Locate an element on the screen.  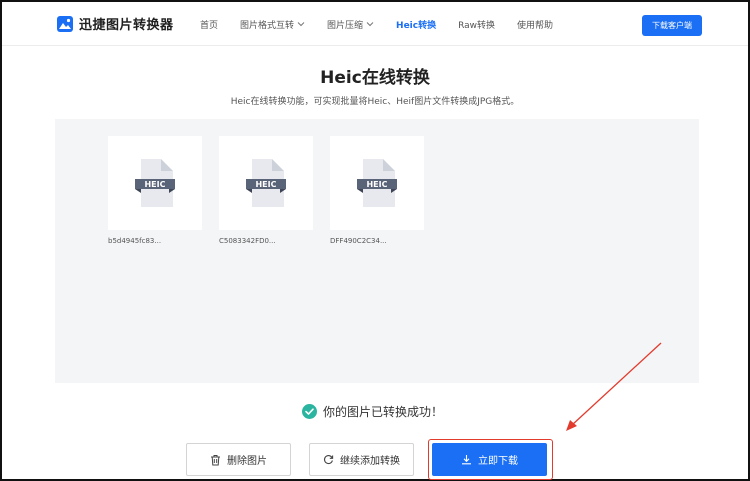
nav-item-label: 首页 is located at coordinates (209, 25).